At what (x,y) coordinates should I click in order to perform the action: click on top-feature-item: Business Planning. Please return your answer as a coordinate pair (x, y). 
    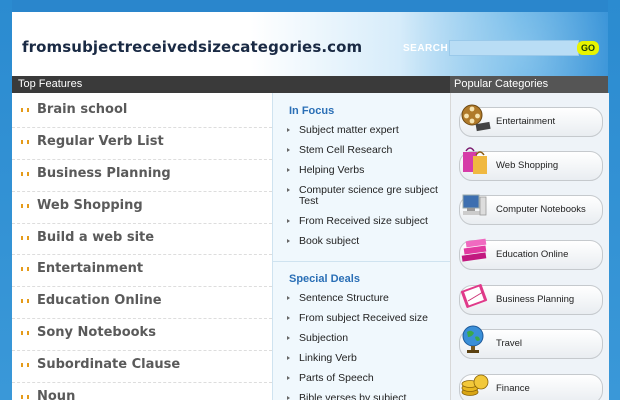
    Looking at the image, I should click on (142, 176).